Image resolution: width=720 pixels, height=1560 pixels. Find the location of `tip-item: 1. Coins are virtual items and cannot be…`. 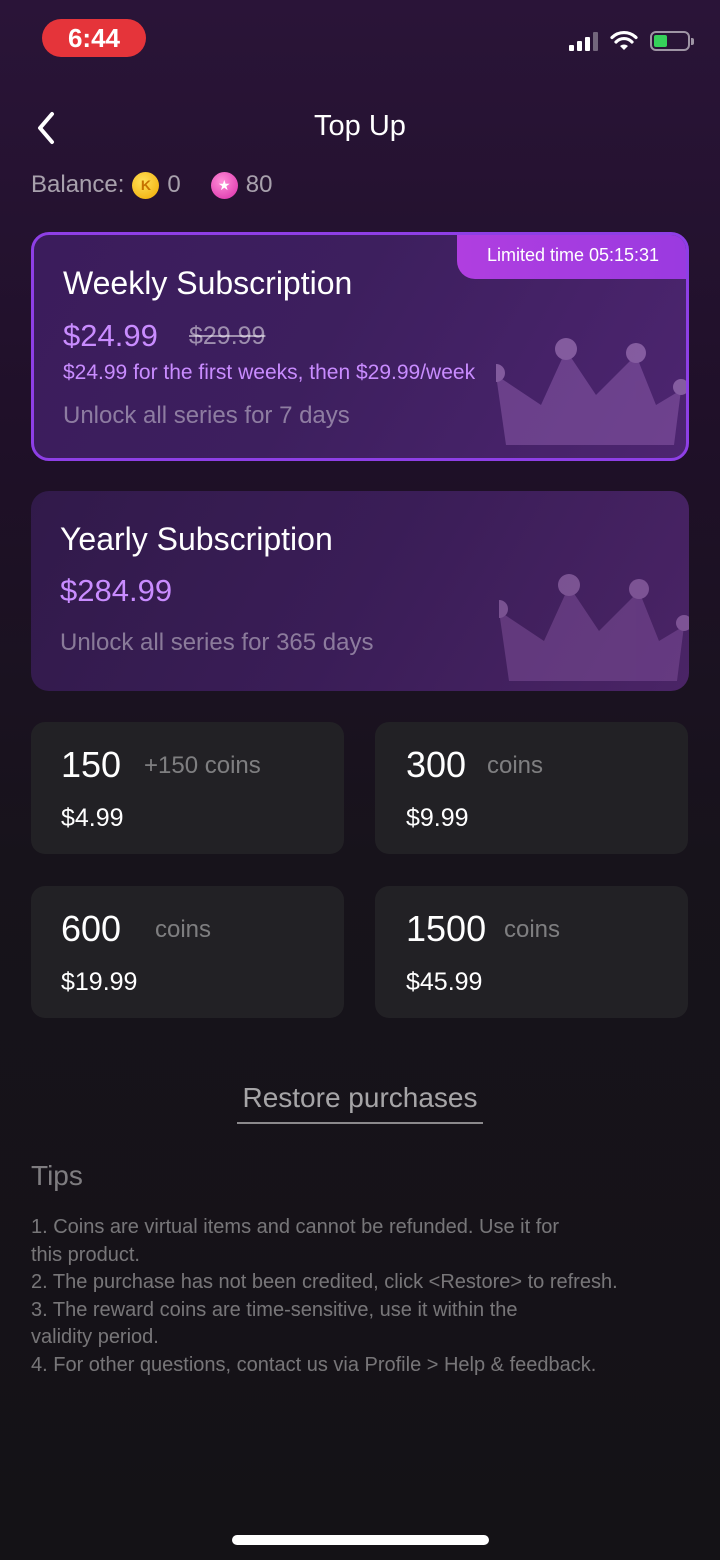

tip-item: 1. Coins are virtual items and cannot be… is located at coordinates (295, 1241).